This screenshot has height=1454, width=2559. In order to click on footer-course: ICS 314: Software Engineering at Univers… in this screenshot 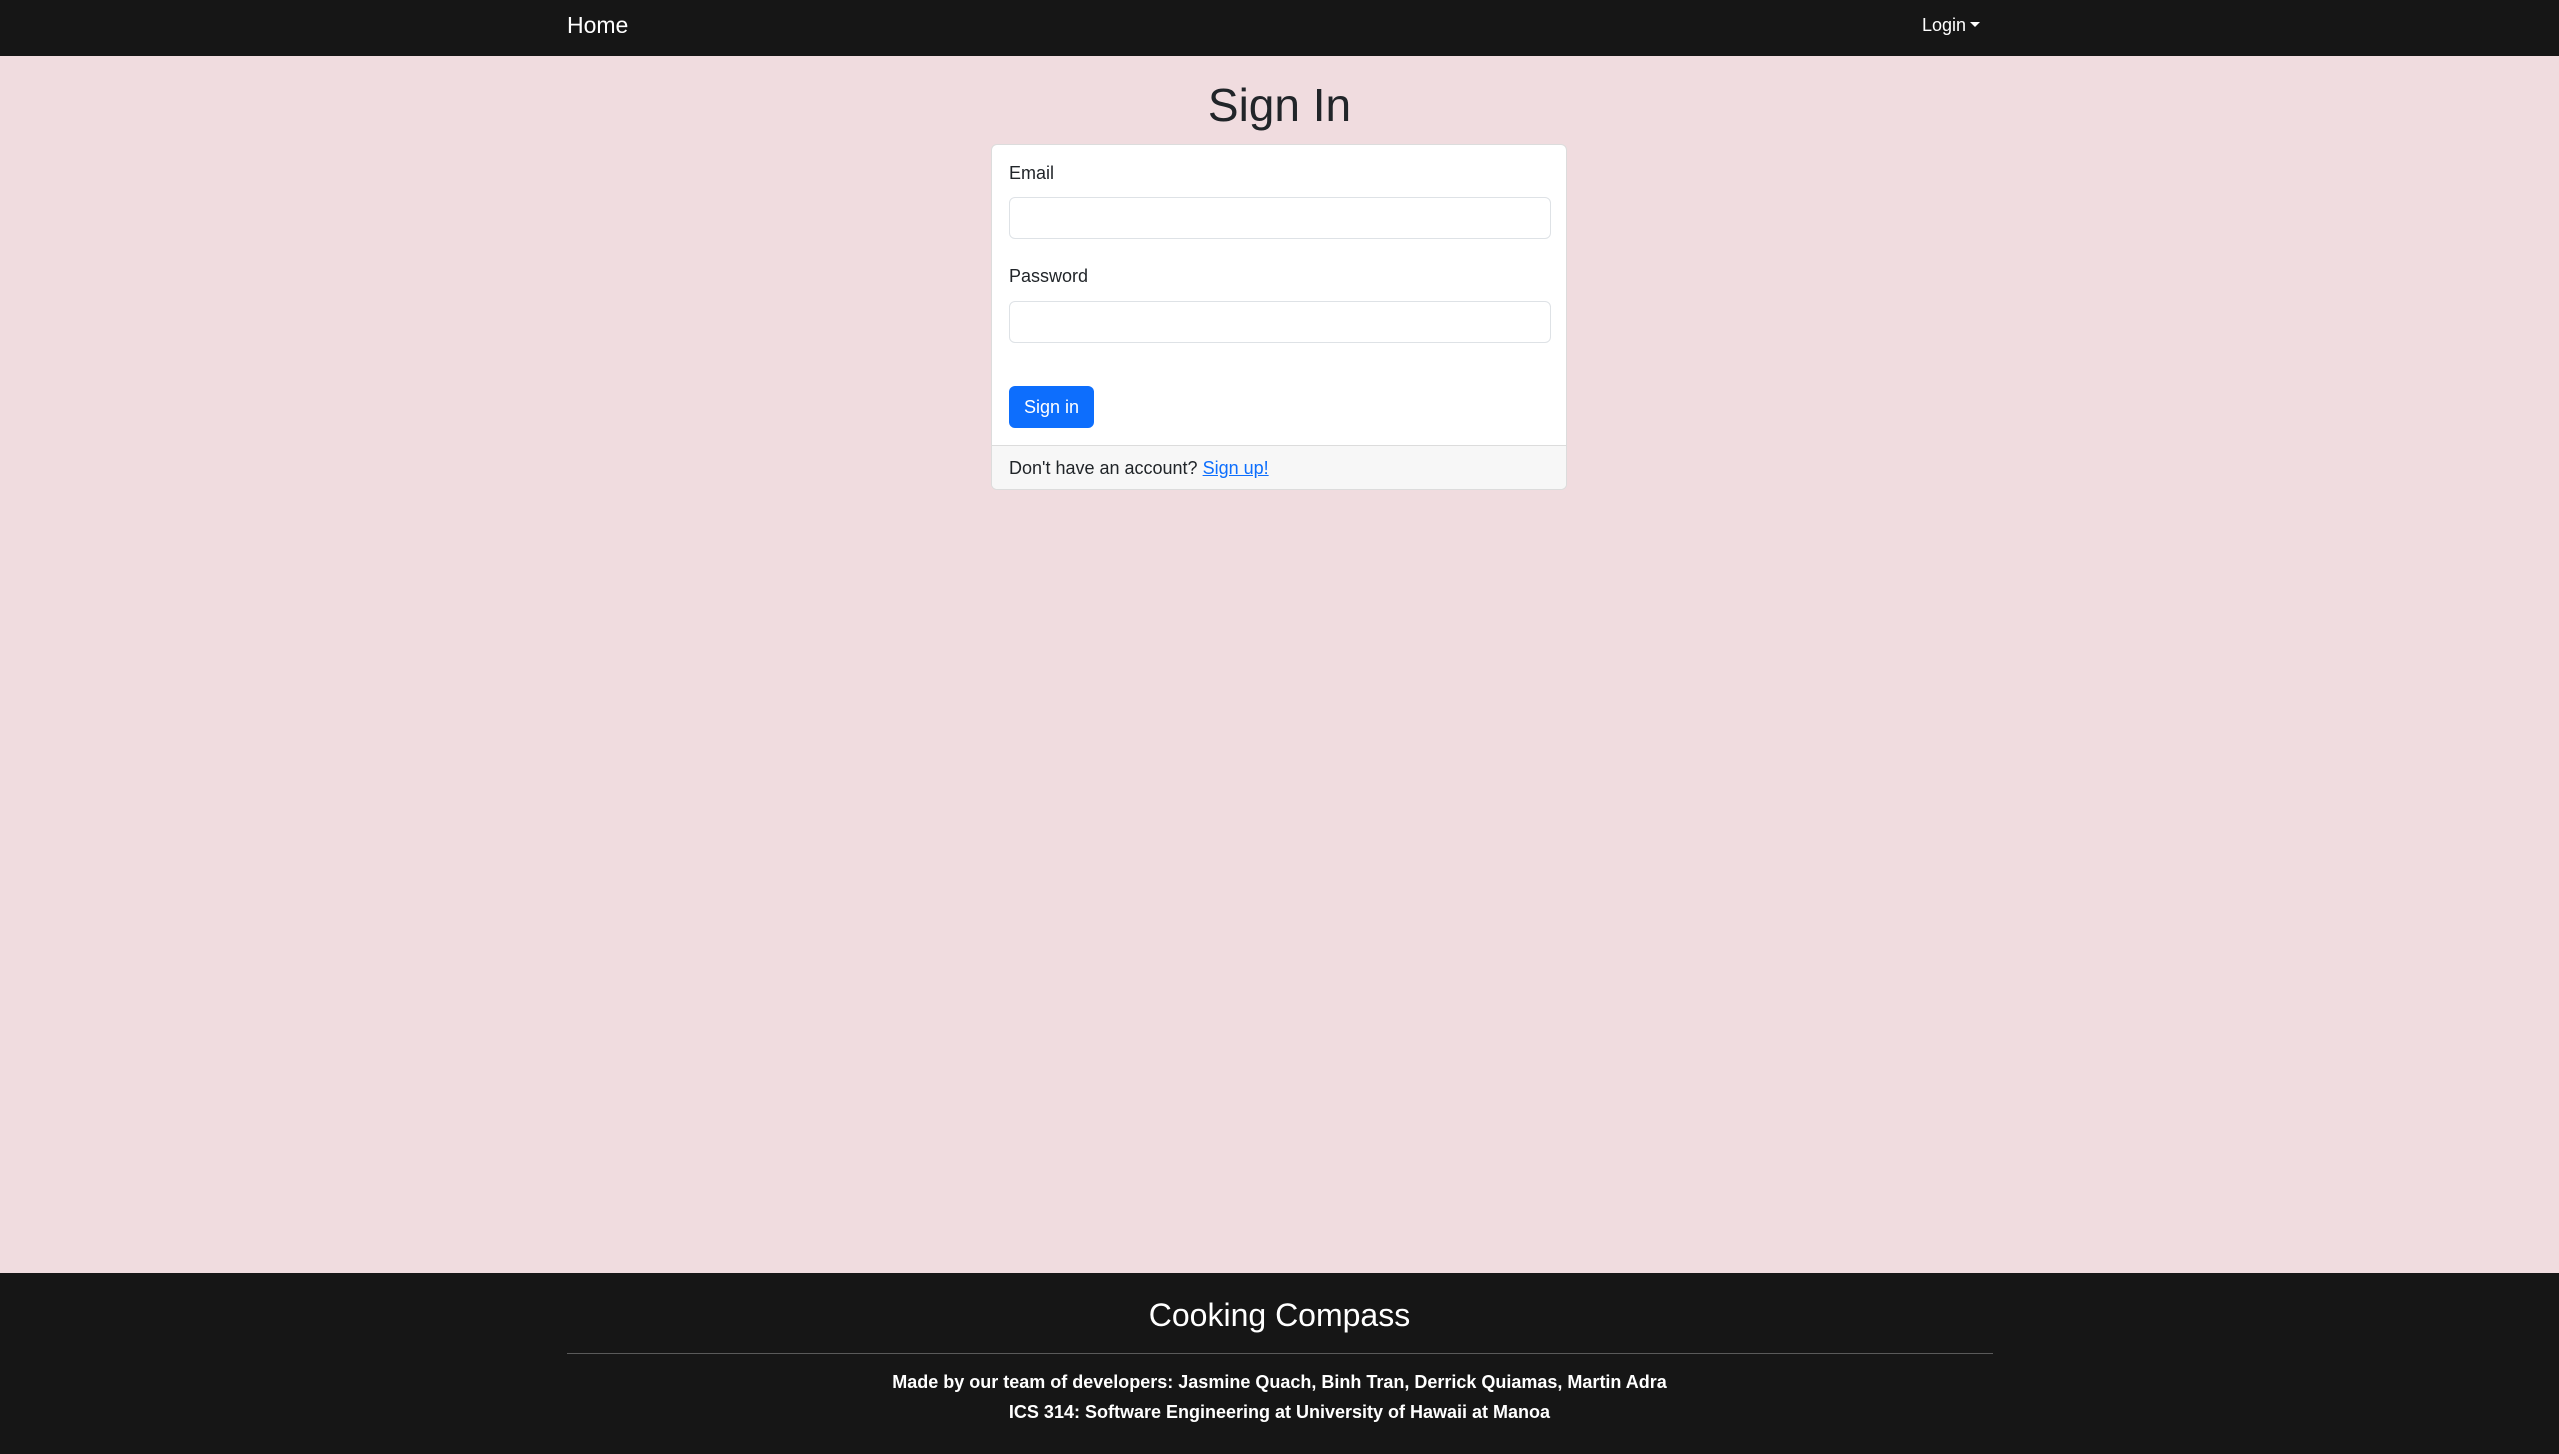, I will do `click(1279, 1412)`.